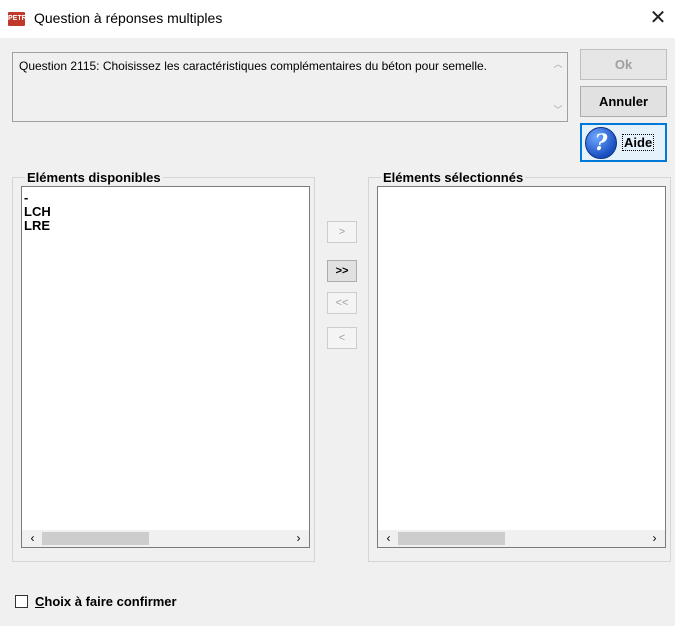 The width and height of the screenshot is (675, 626). Describe the element at coordinates (623, 64) in the screenshot. I see `ok-button: Ok` at that location.